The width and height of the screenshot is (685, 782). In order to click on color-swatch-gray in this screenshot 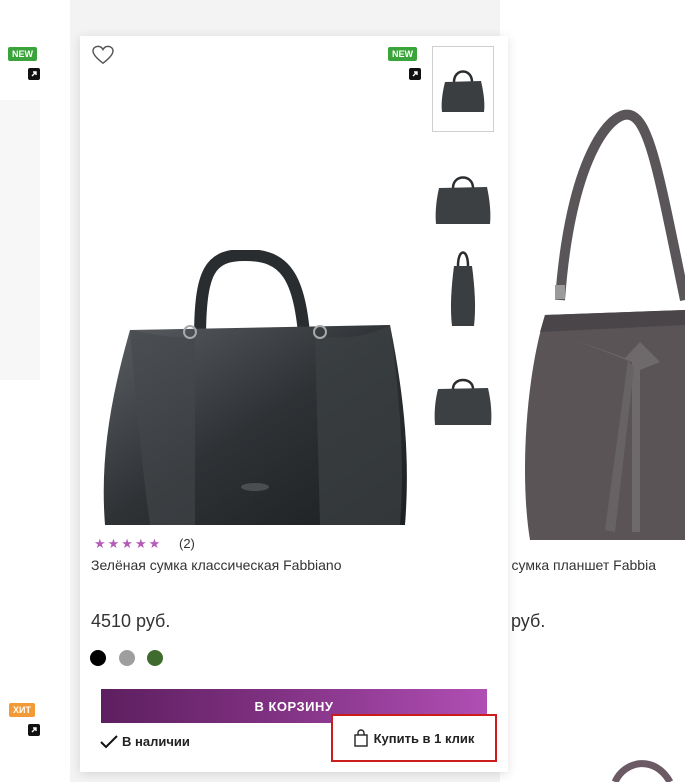, I will do `click(127, 658)`.